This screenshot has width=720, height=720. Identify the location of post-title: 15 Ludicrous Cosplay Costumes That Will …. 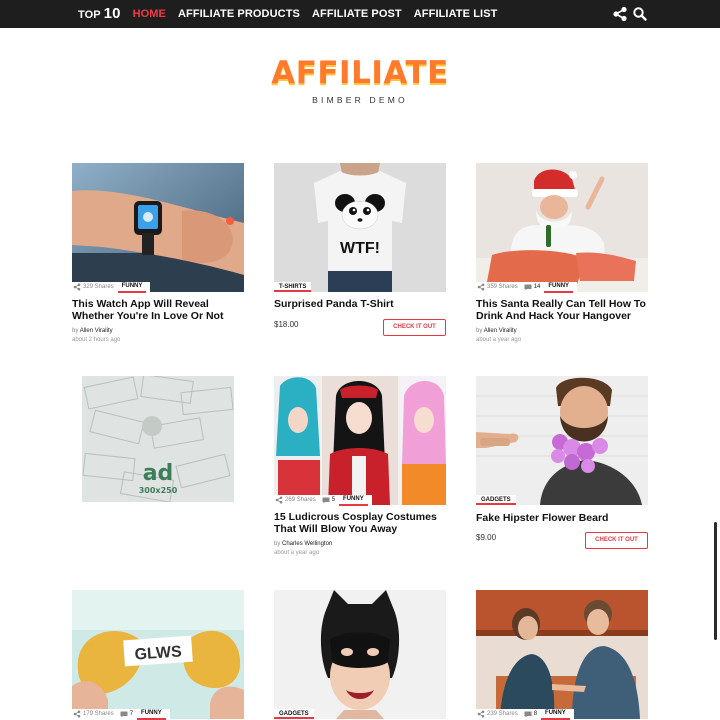
(362, 523).